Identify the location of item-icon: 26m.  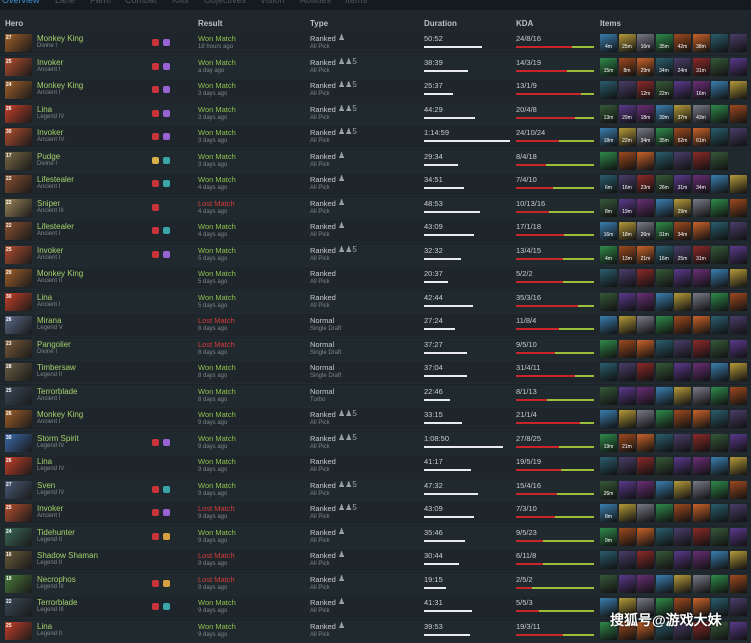
(645, 231).